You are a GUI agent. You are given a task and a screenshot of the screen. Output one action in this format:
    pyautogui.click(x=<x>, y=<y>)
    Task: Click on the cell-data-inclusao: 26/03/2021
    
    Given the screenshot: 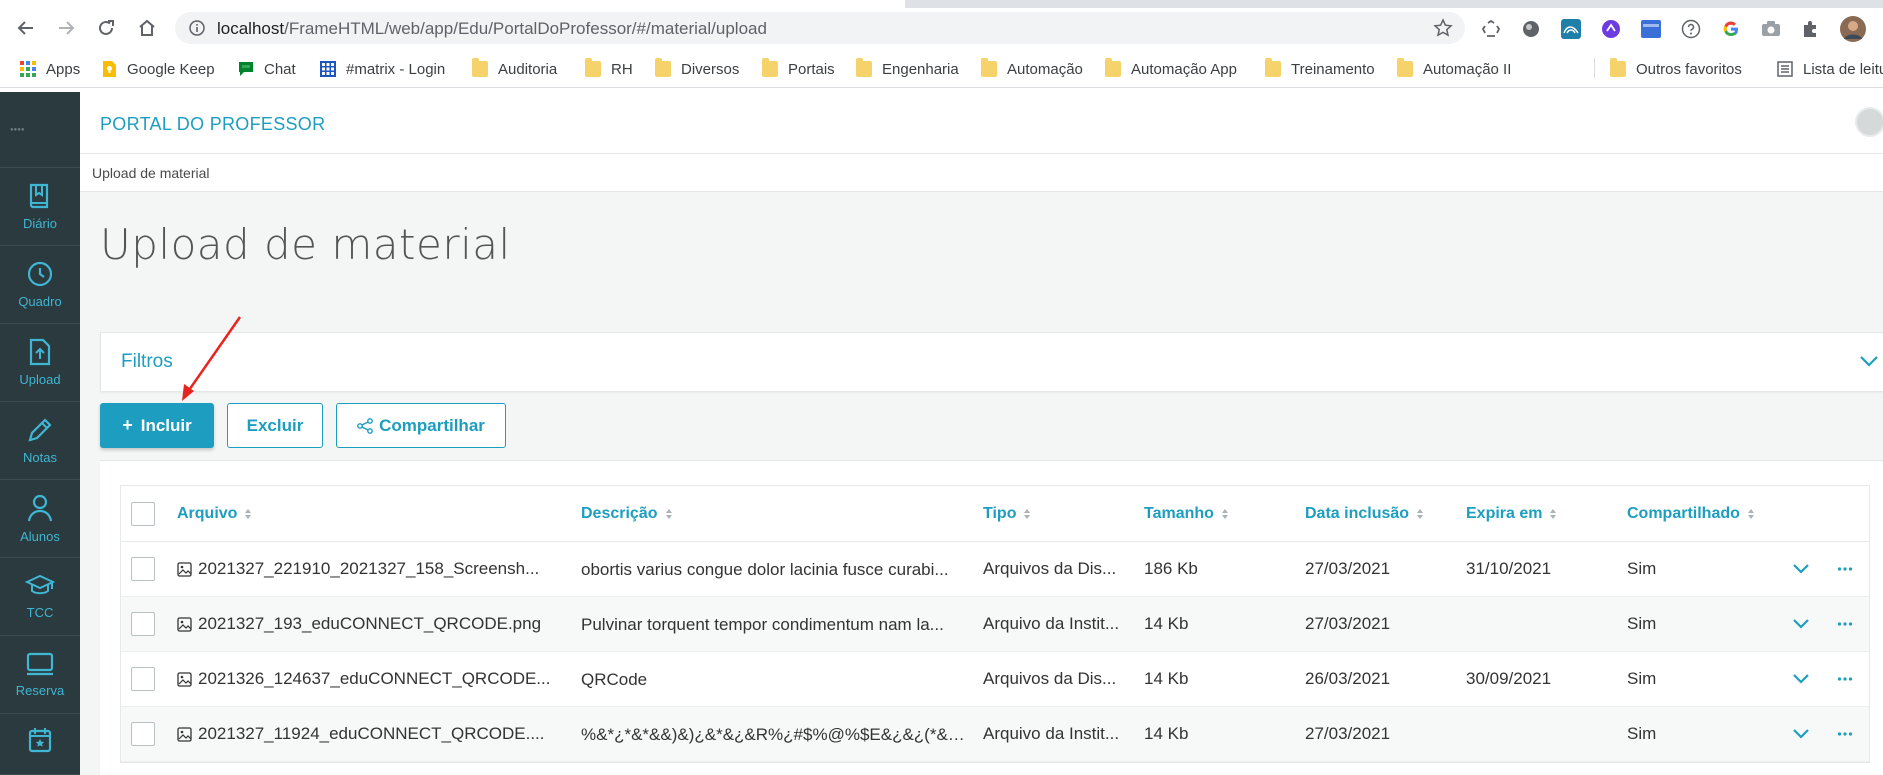 What is the action you would take?
    pyautogui.click(x=1380, y=679)
    